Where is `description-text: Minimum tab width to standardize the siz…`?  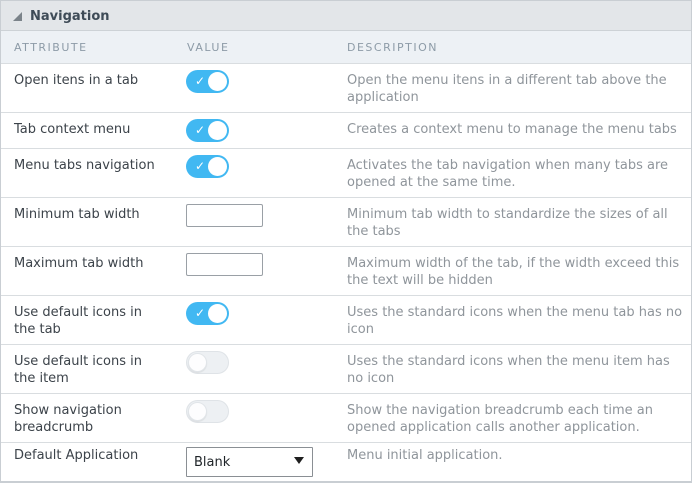 description-text: Minimum tab width to standardize the siz… is located at coordinates (507, 223).